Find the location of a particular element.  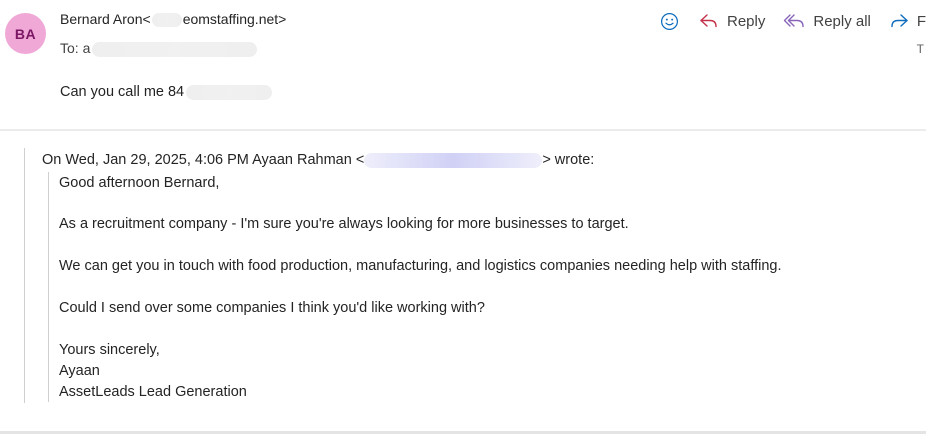

message-date: T is located at coordinates (920, 49).